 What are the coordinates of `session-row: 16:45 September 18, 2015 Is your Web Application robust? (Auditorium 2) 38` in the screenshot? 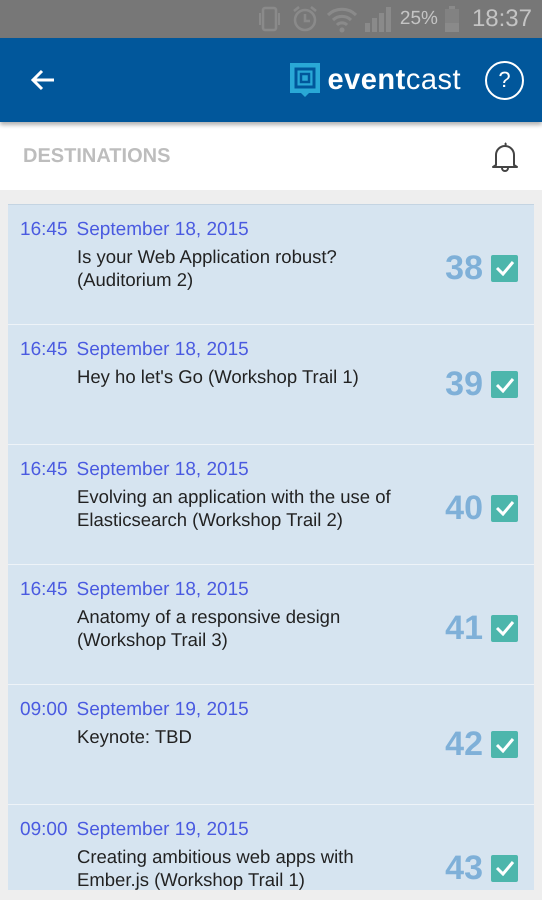 It's located at (271, 265).